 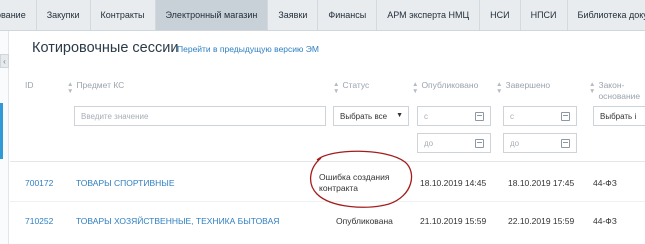 I want to click on column-header-subject: ▲ ▼ Предмет КС, so click(x=95, y=87).